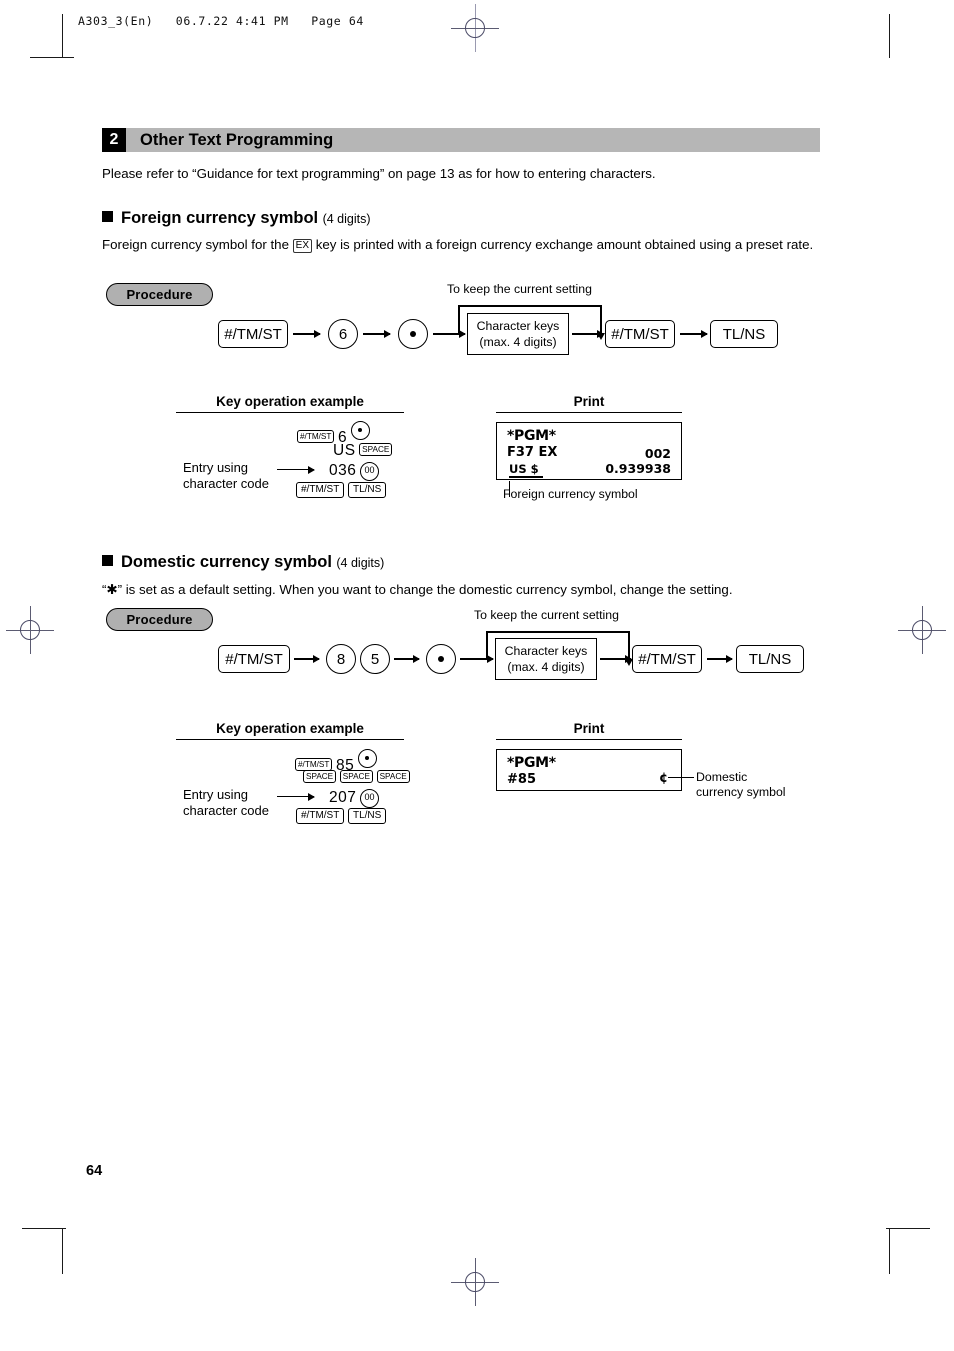  Describe the element at coordinates (477, 658) in the screenshot. I see `flow-arrow-3-domestic` at that location.